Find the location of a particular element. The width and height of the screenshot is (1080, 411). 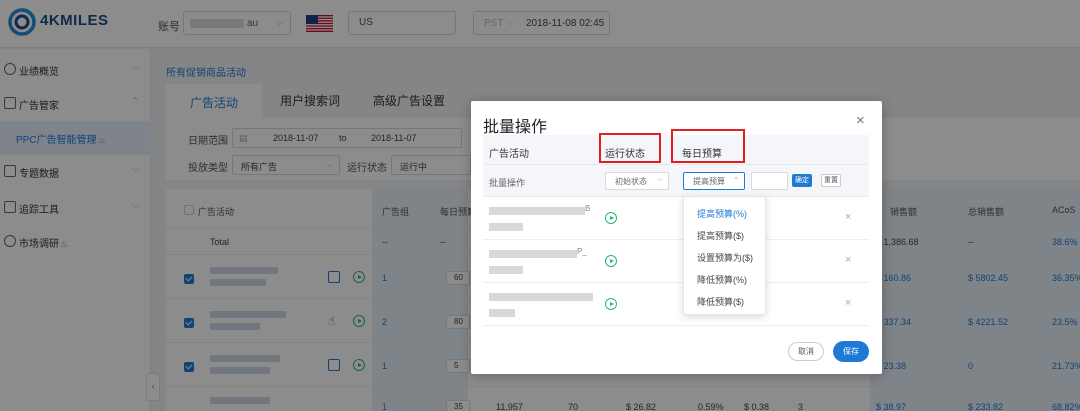

dropdown-option-decrease-amount: 降低预算($) is located at coordinates (720, 301).